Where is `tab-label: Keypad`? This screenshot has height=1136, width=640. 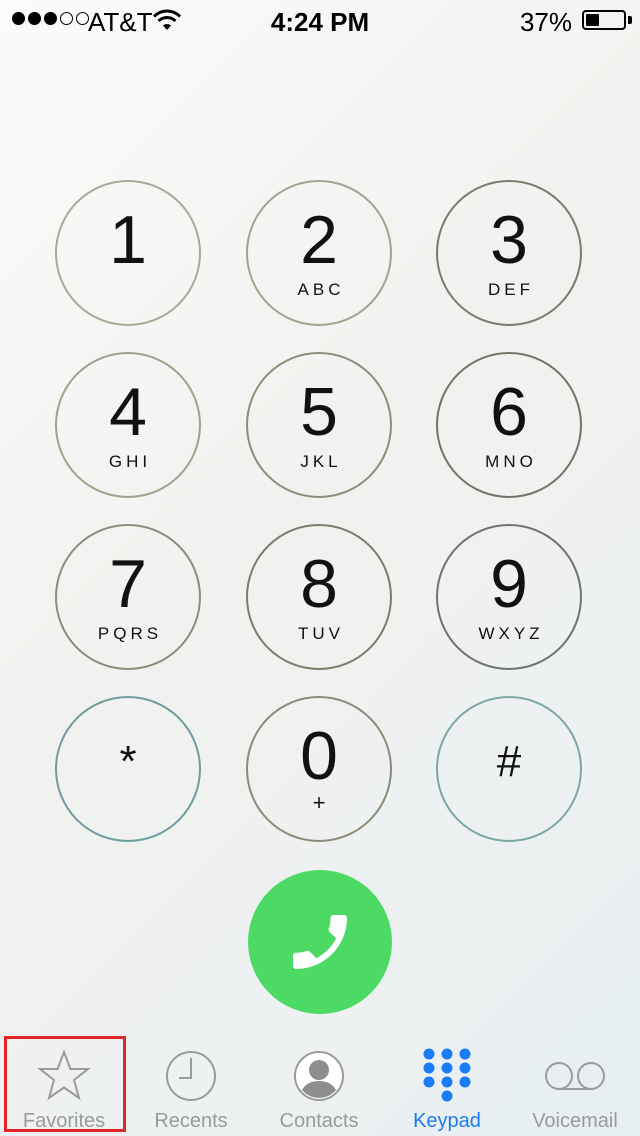
tab-label: Keypad is located at coordinates (447, 1121).